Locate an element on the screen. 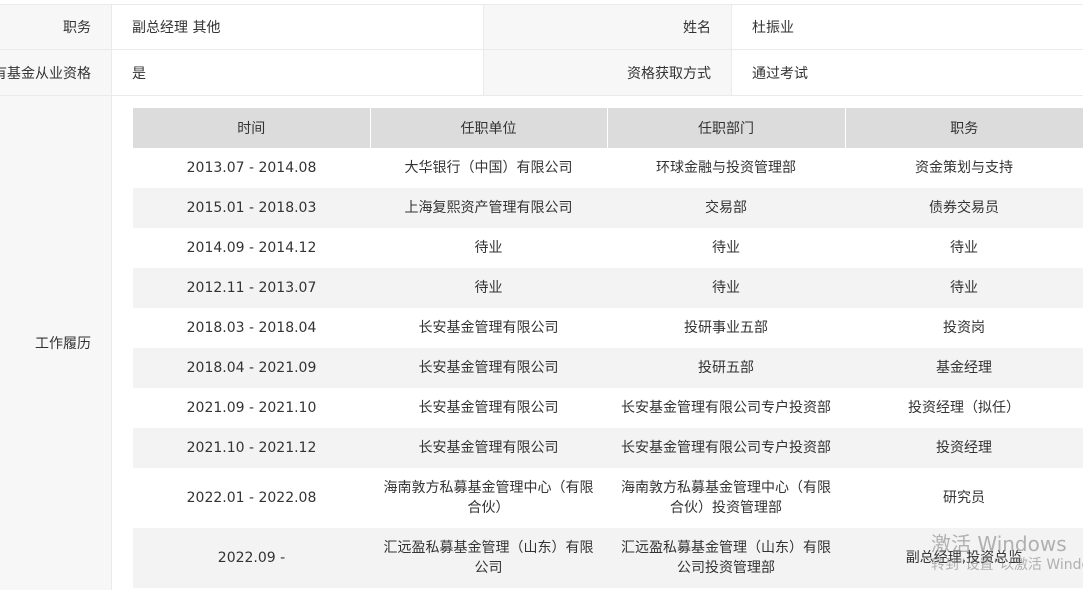 This screenshot has width=1083, height=590. cell-position: 债券交易员 is located at coordinates (964, 208).